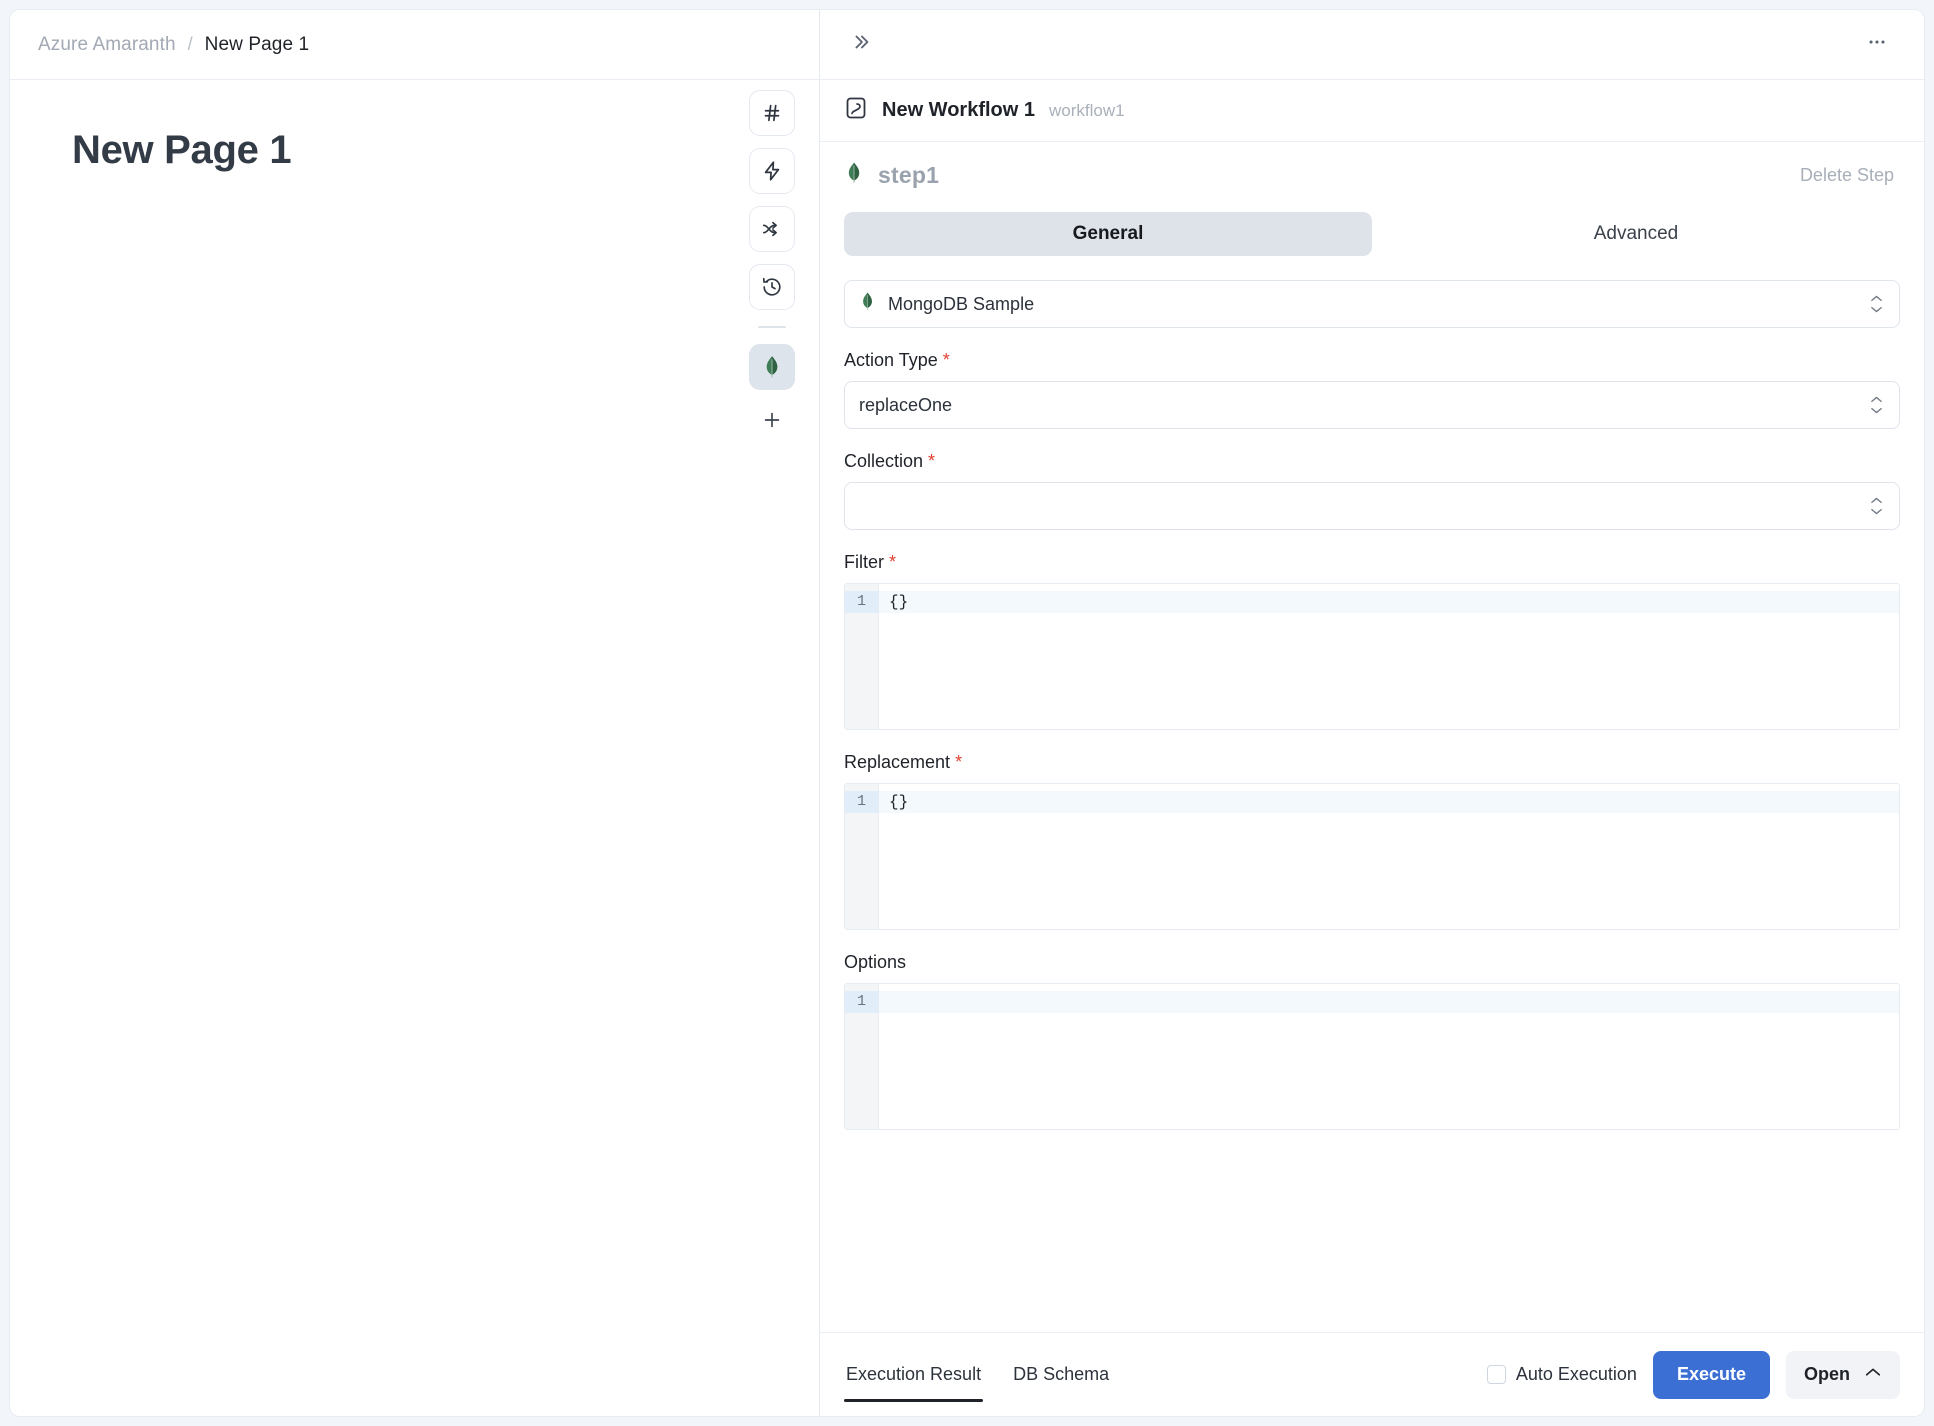  Describe the element at coordinates (1372, 506) in the screenshot. I see `collection-select` at that location.